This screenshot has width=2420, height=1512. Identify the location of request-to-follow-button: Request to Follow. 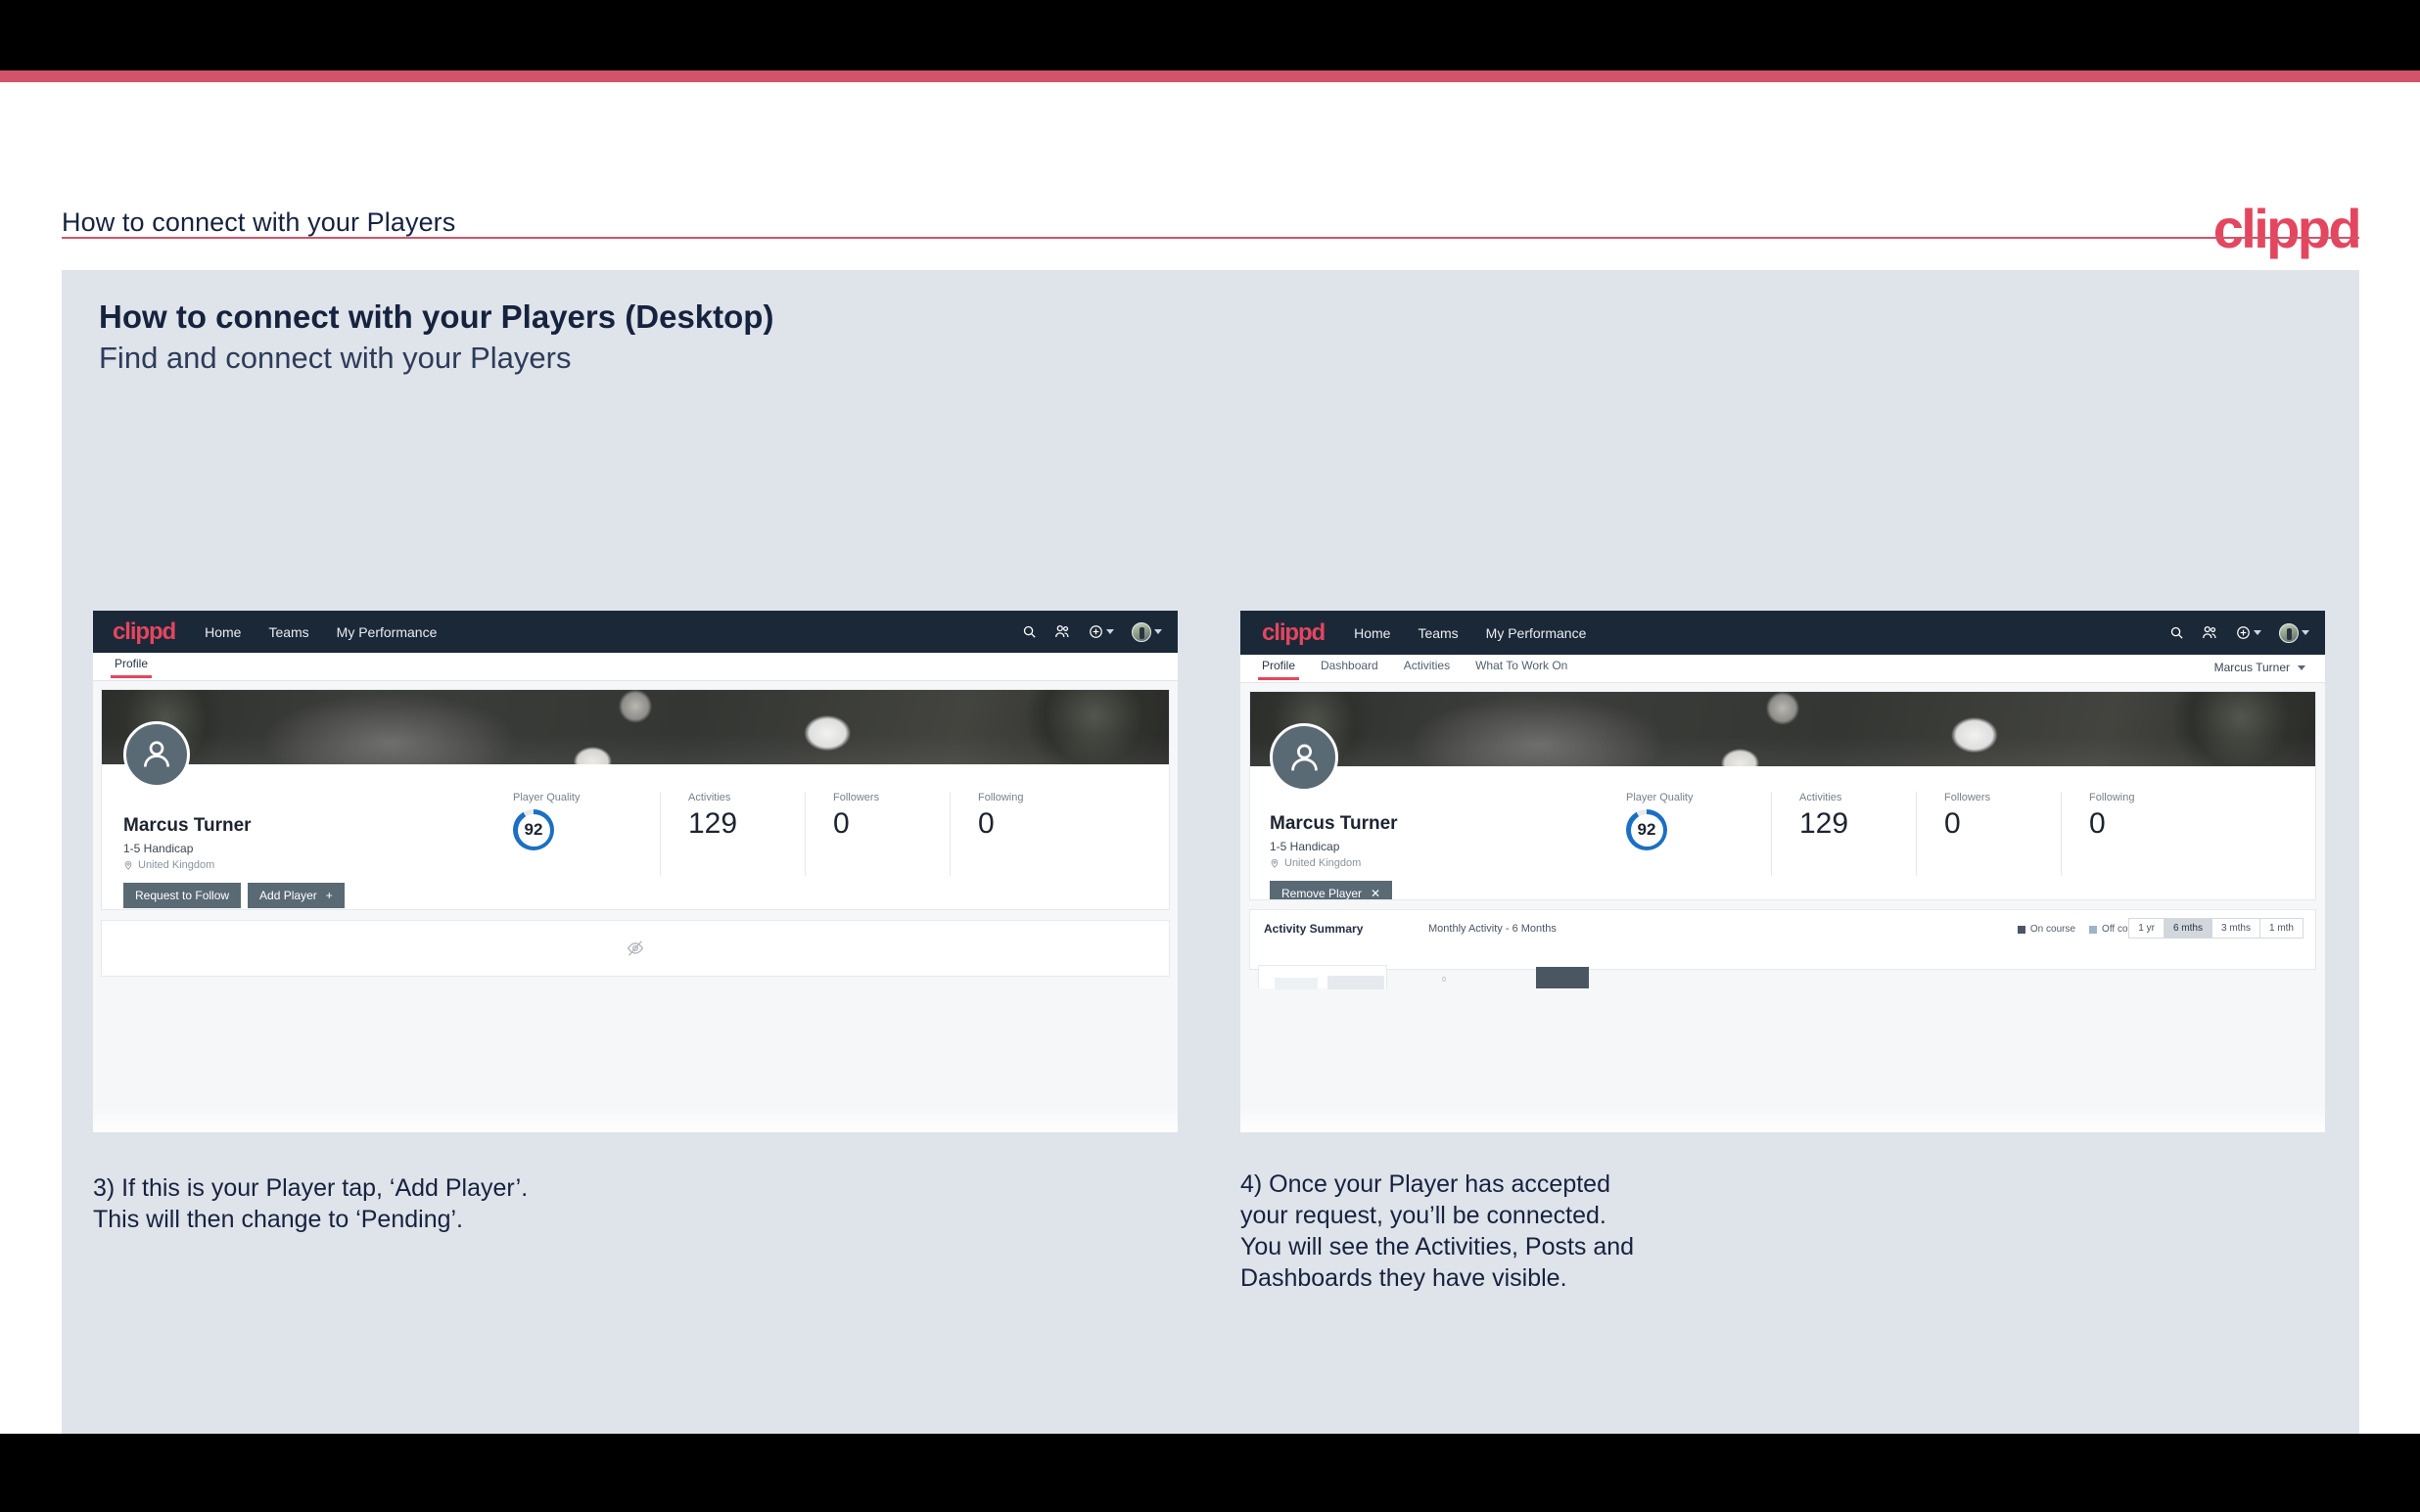
(182, 895).